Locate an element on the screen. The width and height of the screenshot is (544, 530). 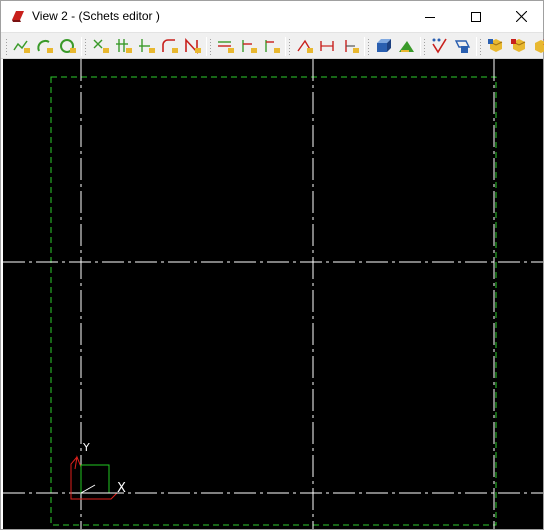
perpendicular-icon is located at coordinates (272, 46).